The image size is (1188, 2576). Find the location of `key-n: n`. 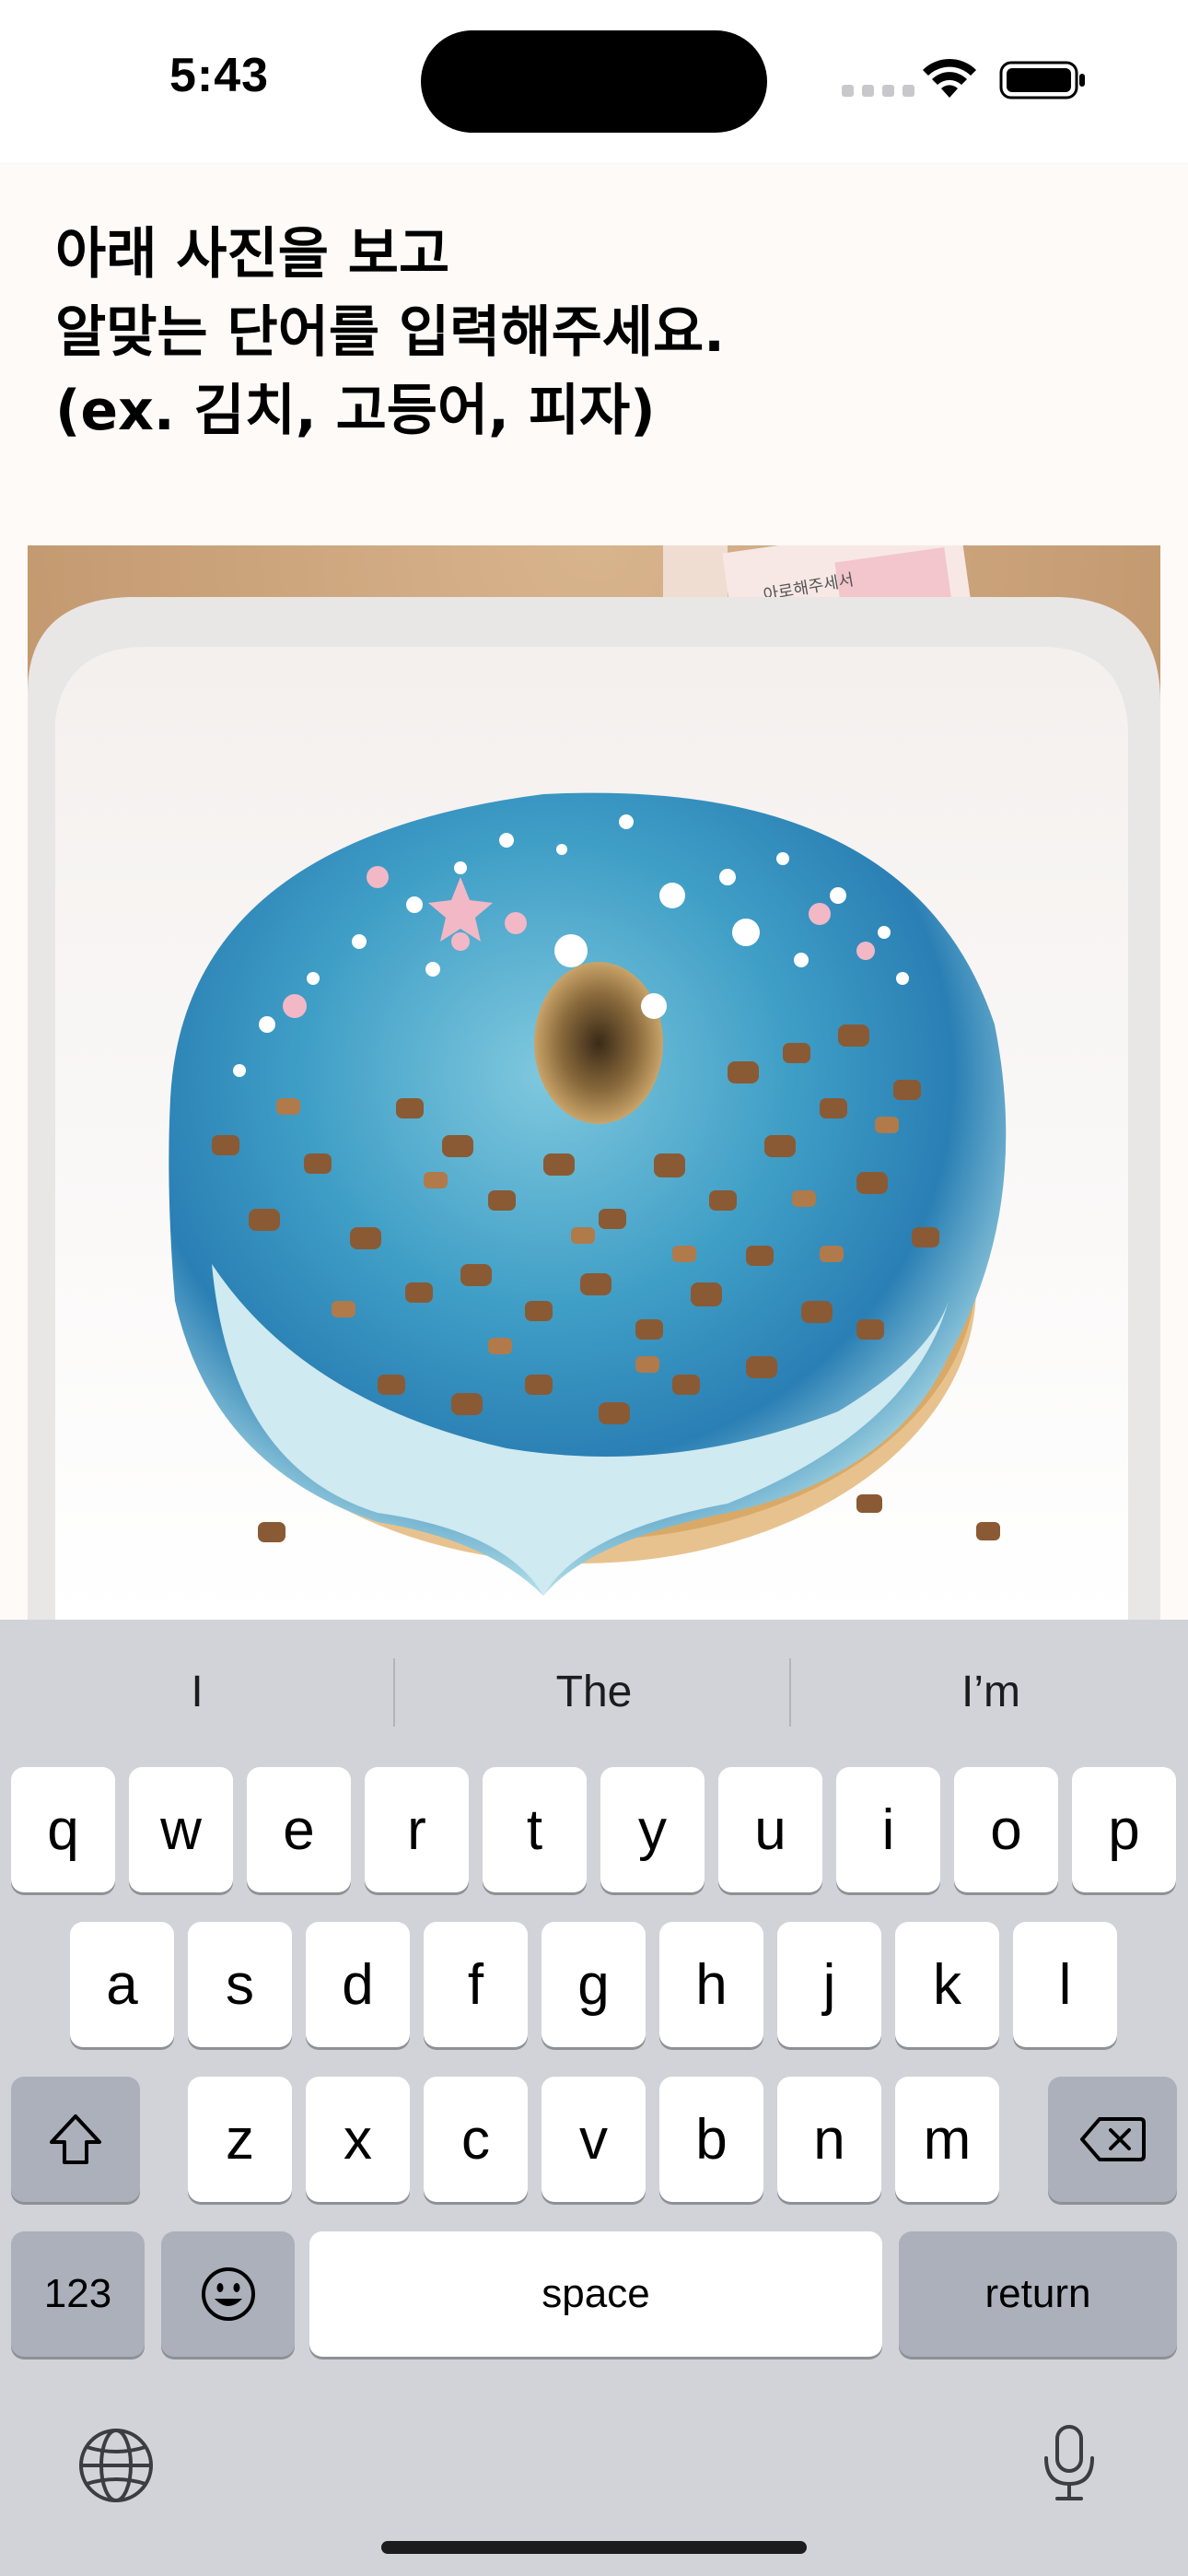

key-n: n is located at coordinates (829, 2139).